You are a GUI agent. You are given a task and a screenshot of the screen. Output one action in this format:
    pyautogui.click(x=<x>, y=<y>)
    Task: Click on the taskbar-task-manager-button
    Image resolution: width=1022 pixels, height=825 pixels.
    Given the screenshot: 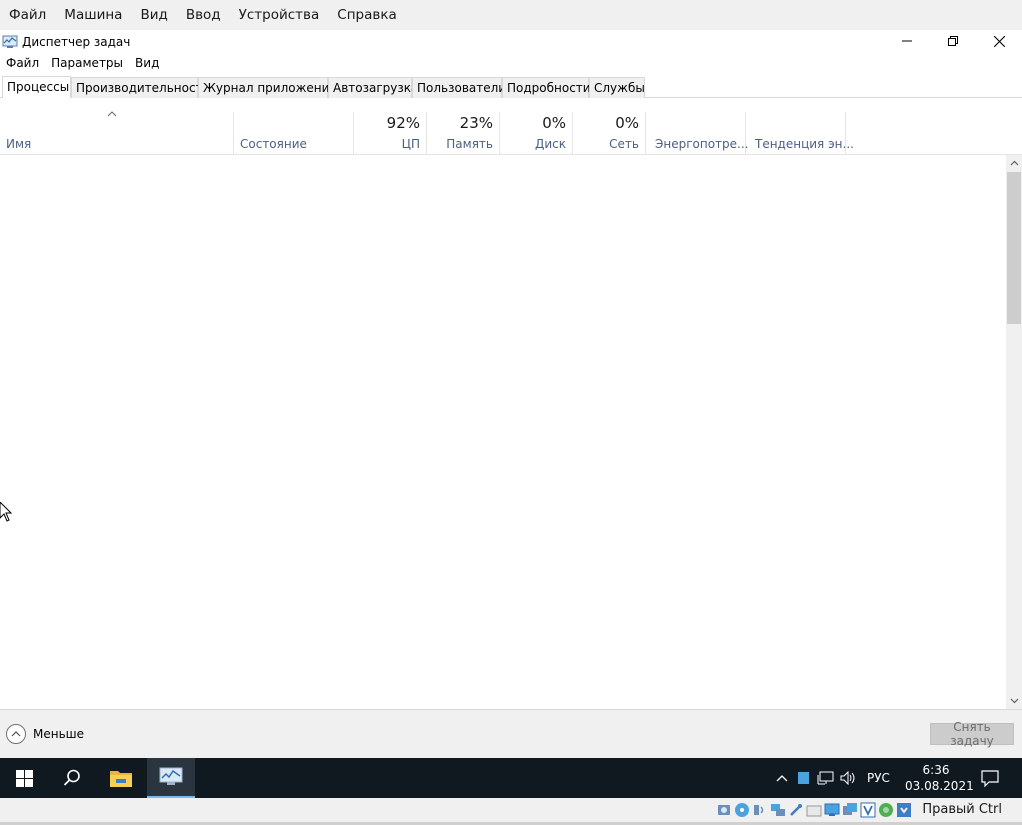 What is the action you would take?
    pyautogui.click(x=171, y=778)
    